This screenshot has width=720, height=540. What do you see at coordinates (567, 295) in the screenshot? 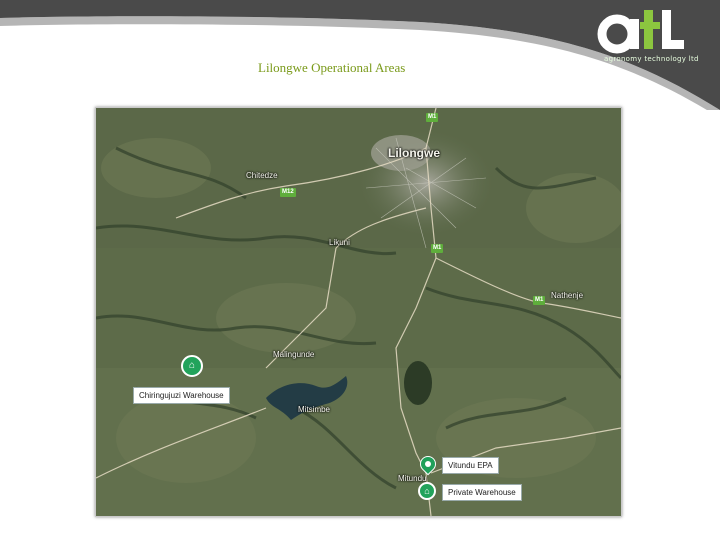
I see `place-nathenje: Nathenje` at bounding box center [567, 295].